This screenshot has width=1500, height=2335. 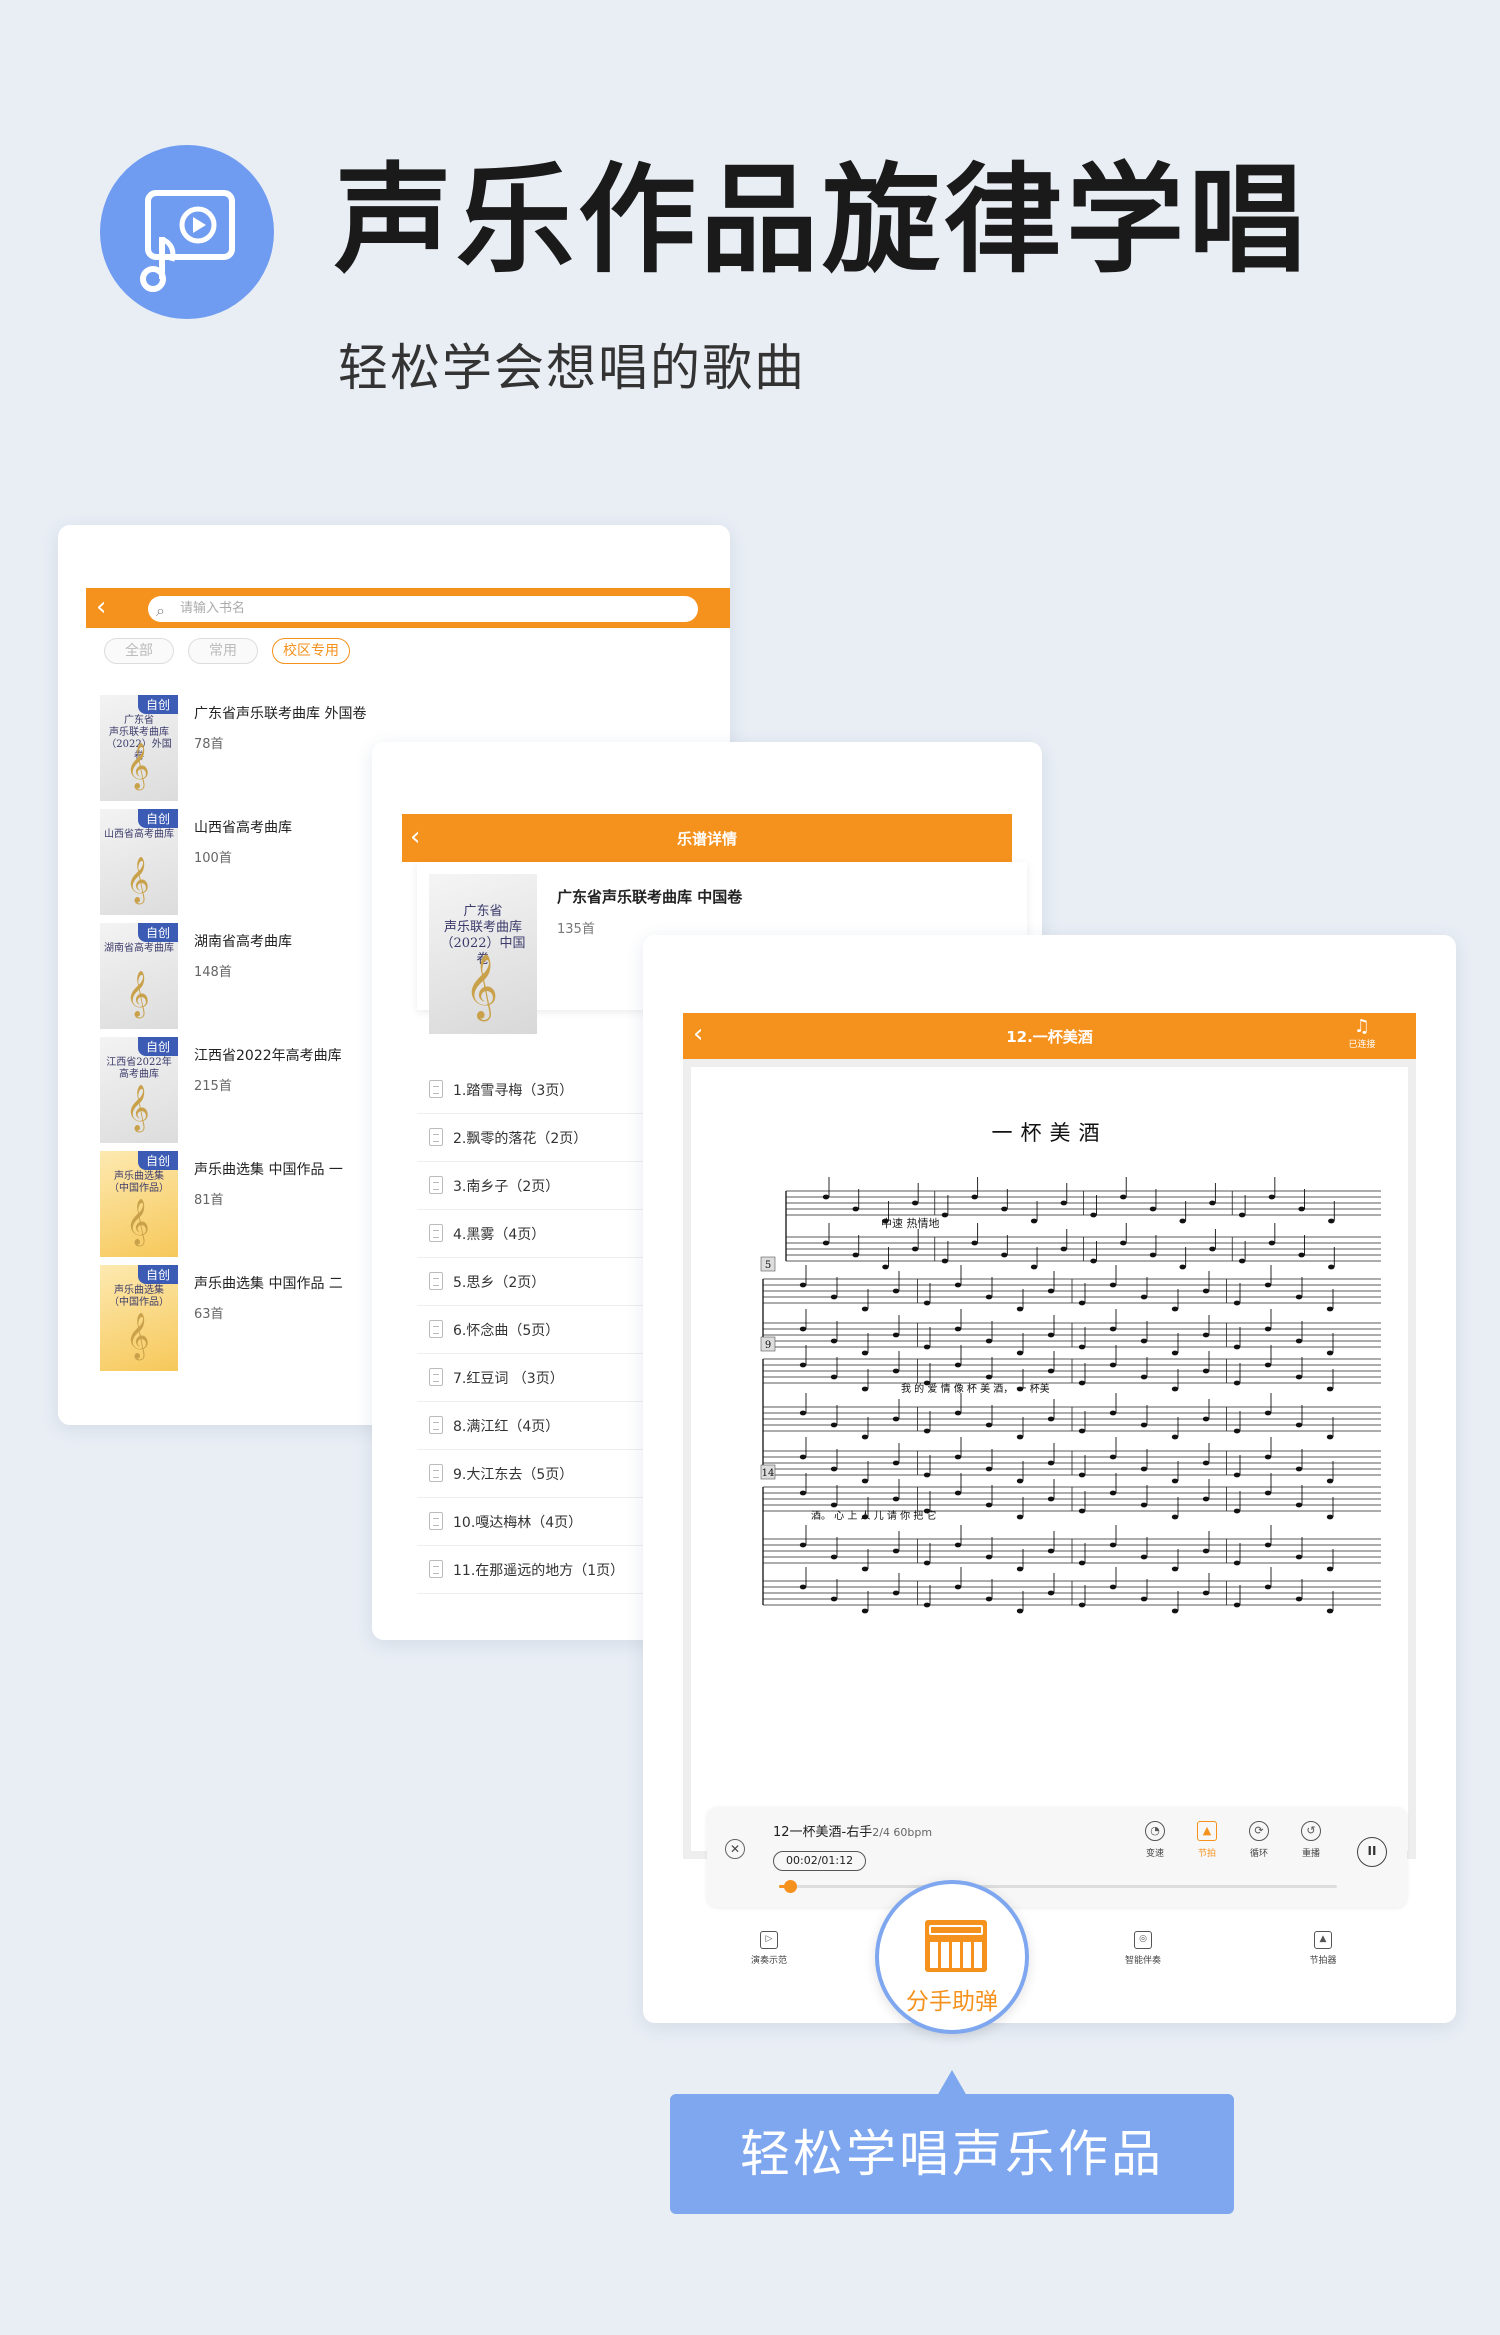 What do you see at coordinates (1323, 1961) in the screenshot?
I see `nav-label: 节拍器` at bounding box center [1323, 1961].